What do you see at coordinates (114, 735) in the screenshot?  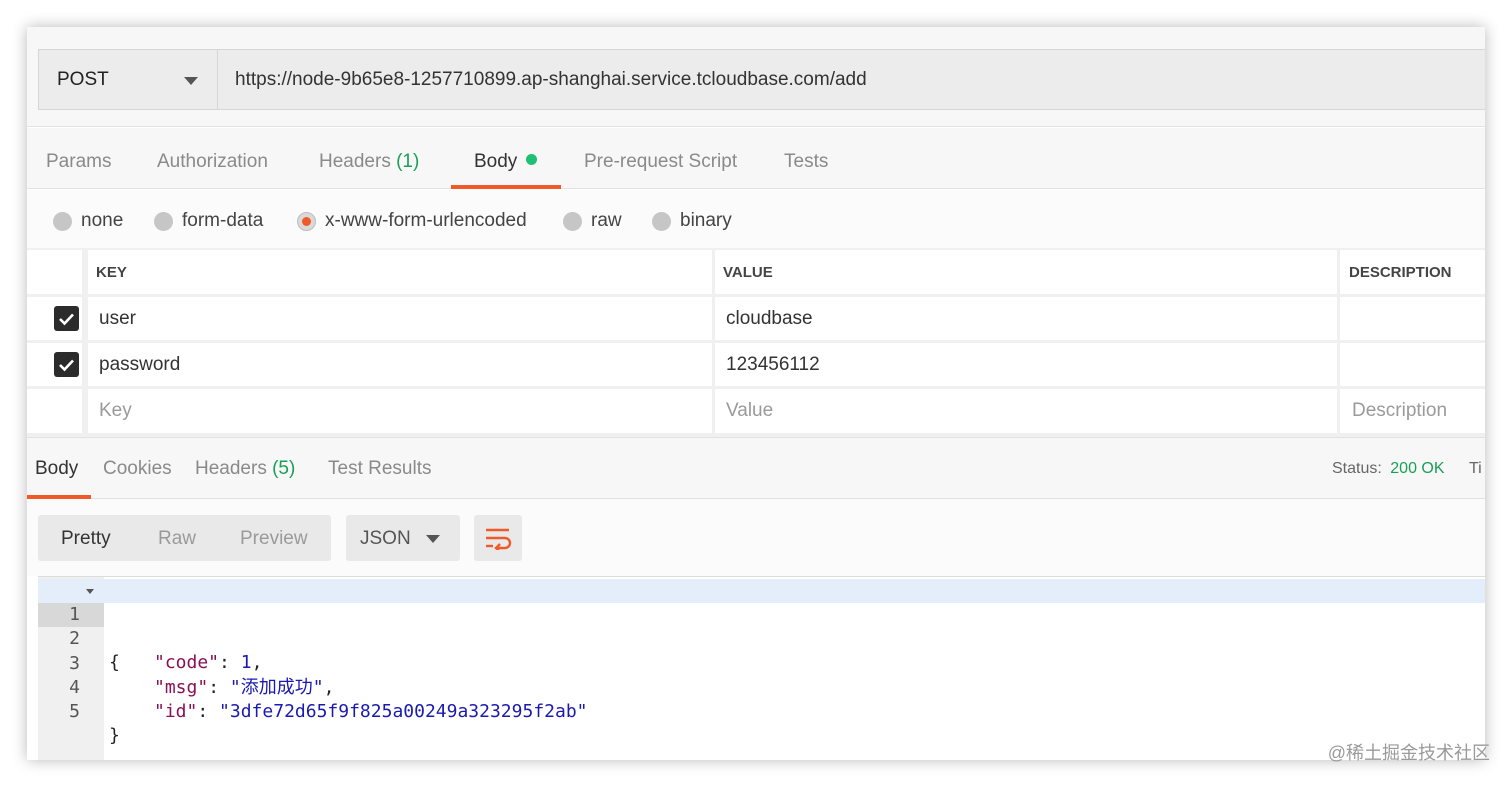 I see `json-brace: }` at bounding box center [114, 735].